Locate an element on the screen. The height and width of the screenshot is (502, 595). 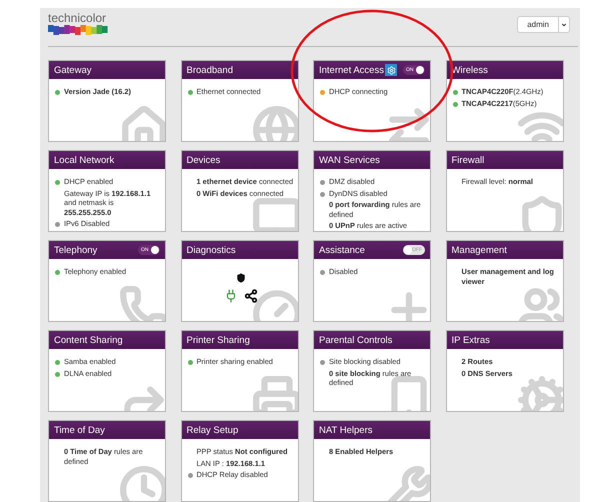
card-title: NAT Helpers is located at coordinates (345, 430).